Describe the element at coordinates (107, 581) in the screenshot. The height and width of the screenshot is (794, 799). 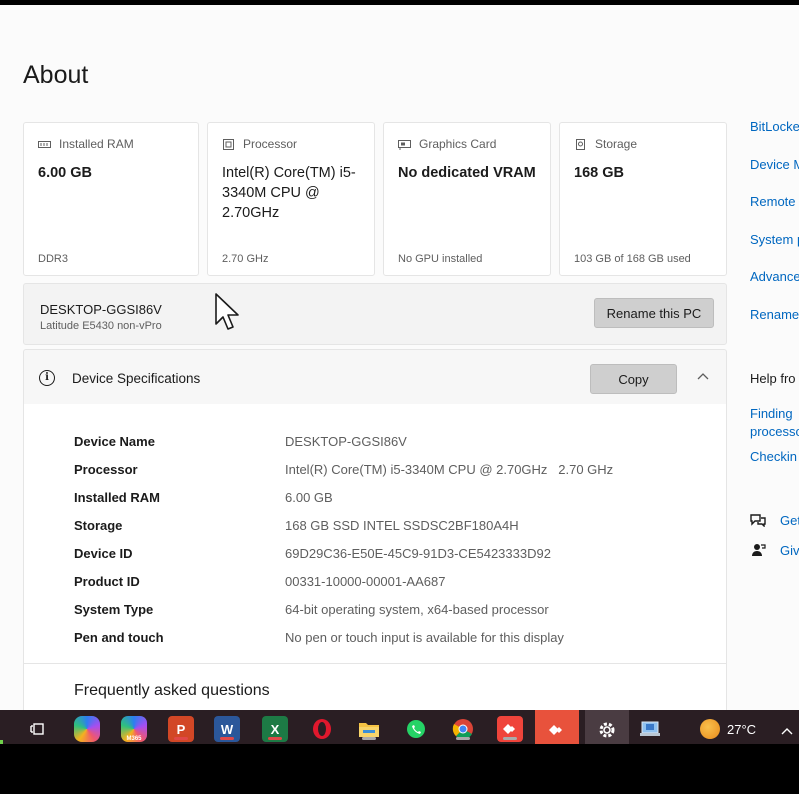
I see `spec-label: Product ID` at that location.